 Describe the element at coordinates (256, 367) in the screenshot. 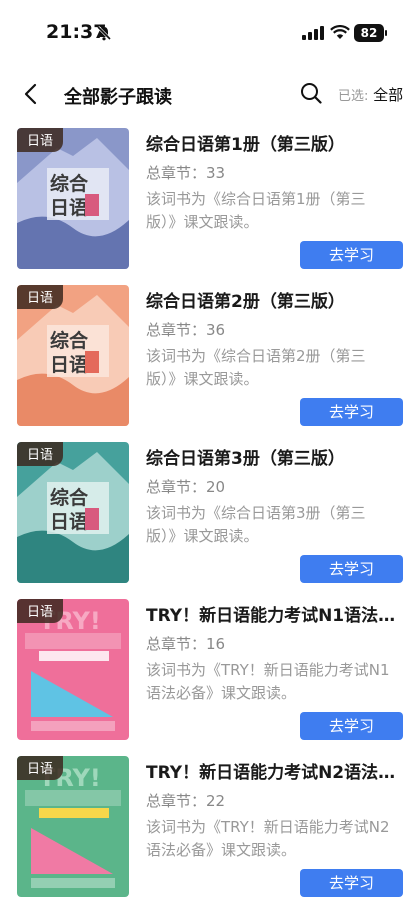

I see `book-description: 该词书为《综合日语第2册（第三版）》课文跟读。` at that location.